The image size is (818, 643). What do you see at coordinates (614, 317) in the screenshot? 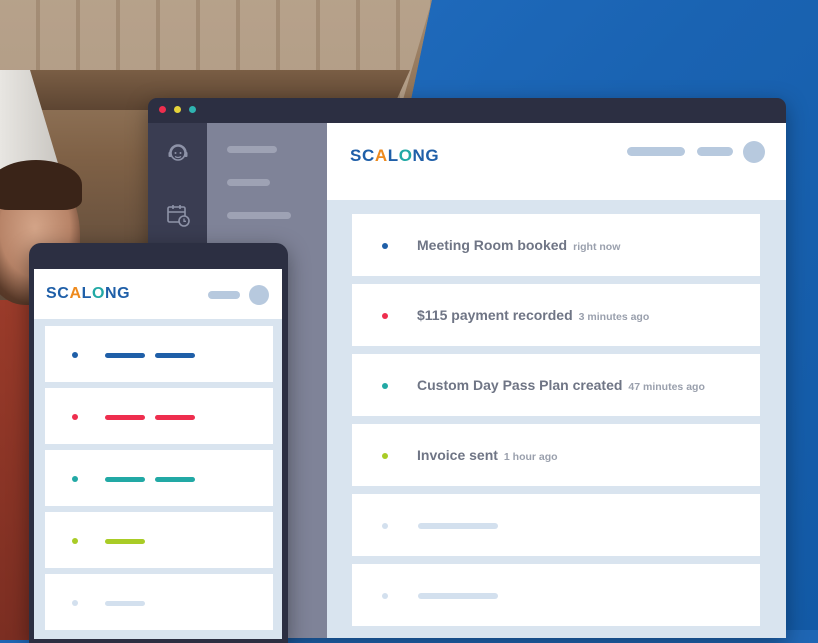
I see `activity-timestamp: 3 minutes ago` at bounding box center [614, 317].